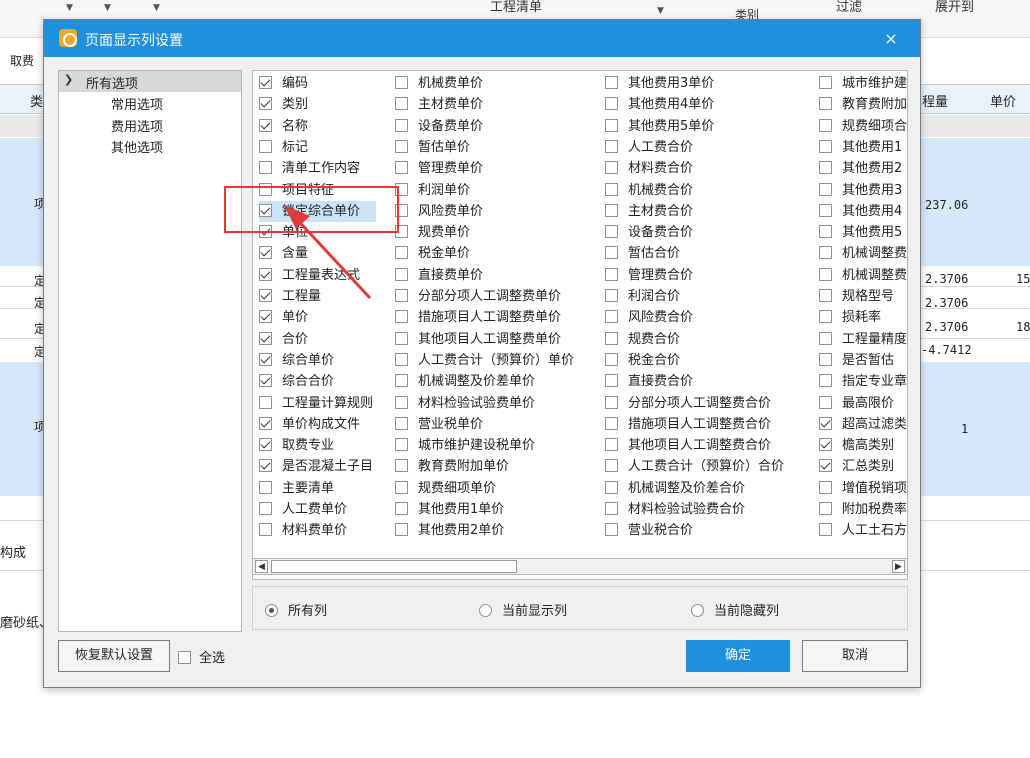 The width and height of the screenshot is (1030, 758). I want to click on column-option: 利润合价, so click(642, 296).